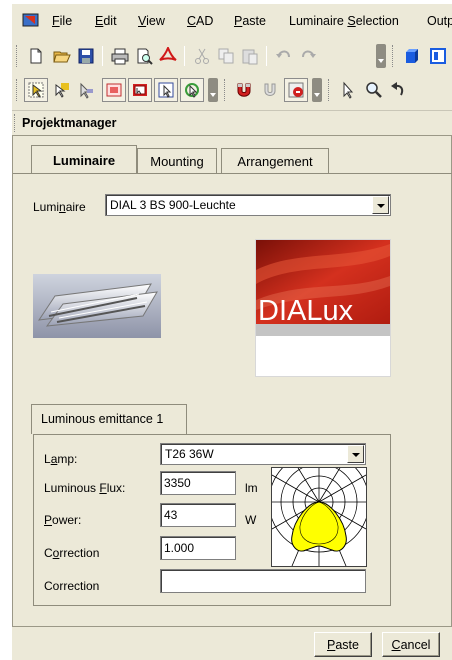 The width and height of the screenshot is (452, 660). Describe the element at coordinates (168, 56) in the screenshot. I see `pdf-icon` at that location.